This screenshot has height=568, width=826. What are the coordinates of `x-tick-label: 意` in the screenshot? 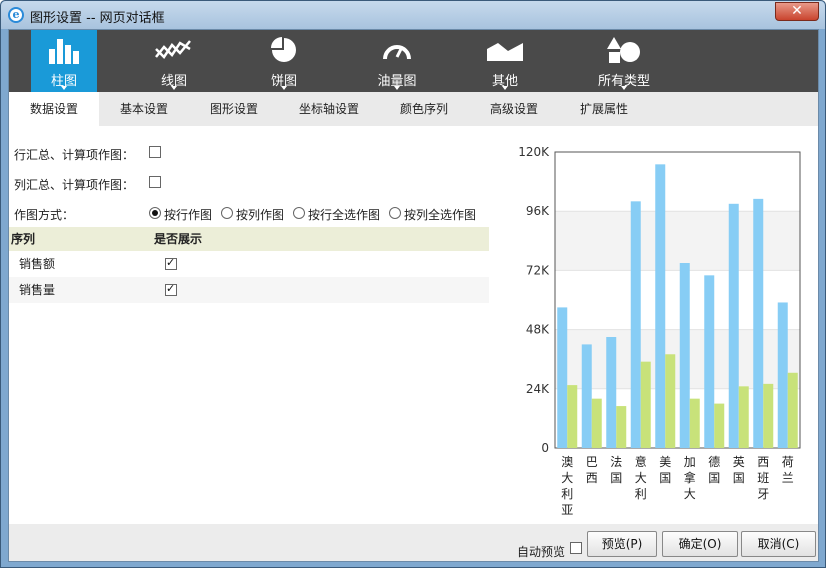 It's located at (641, 461).